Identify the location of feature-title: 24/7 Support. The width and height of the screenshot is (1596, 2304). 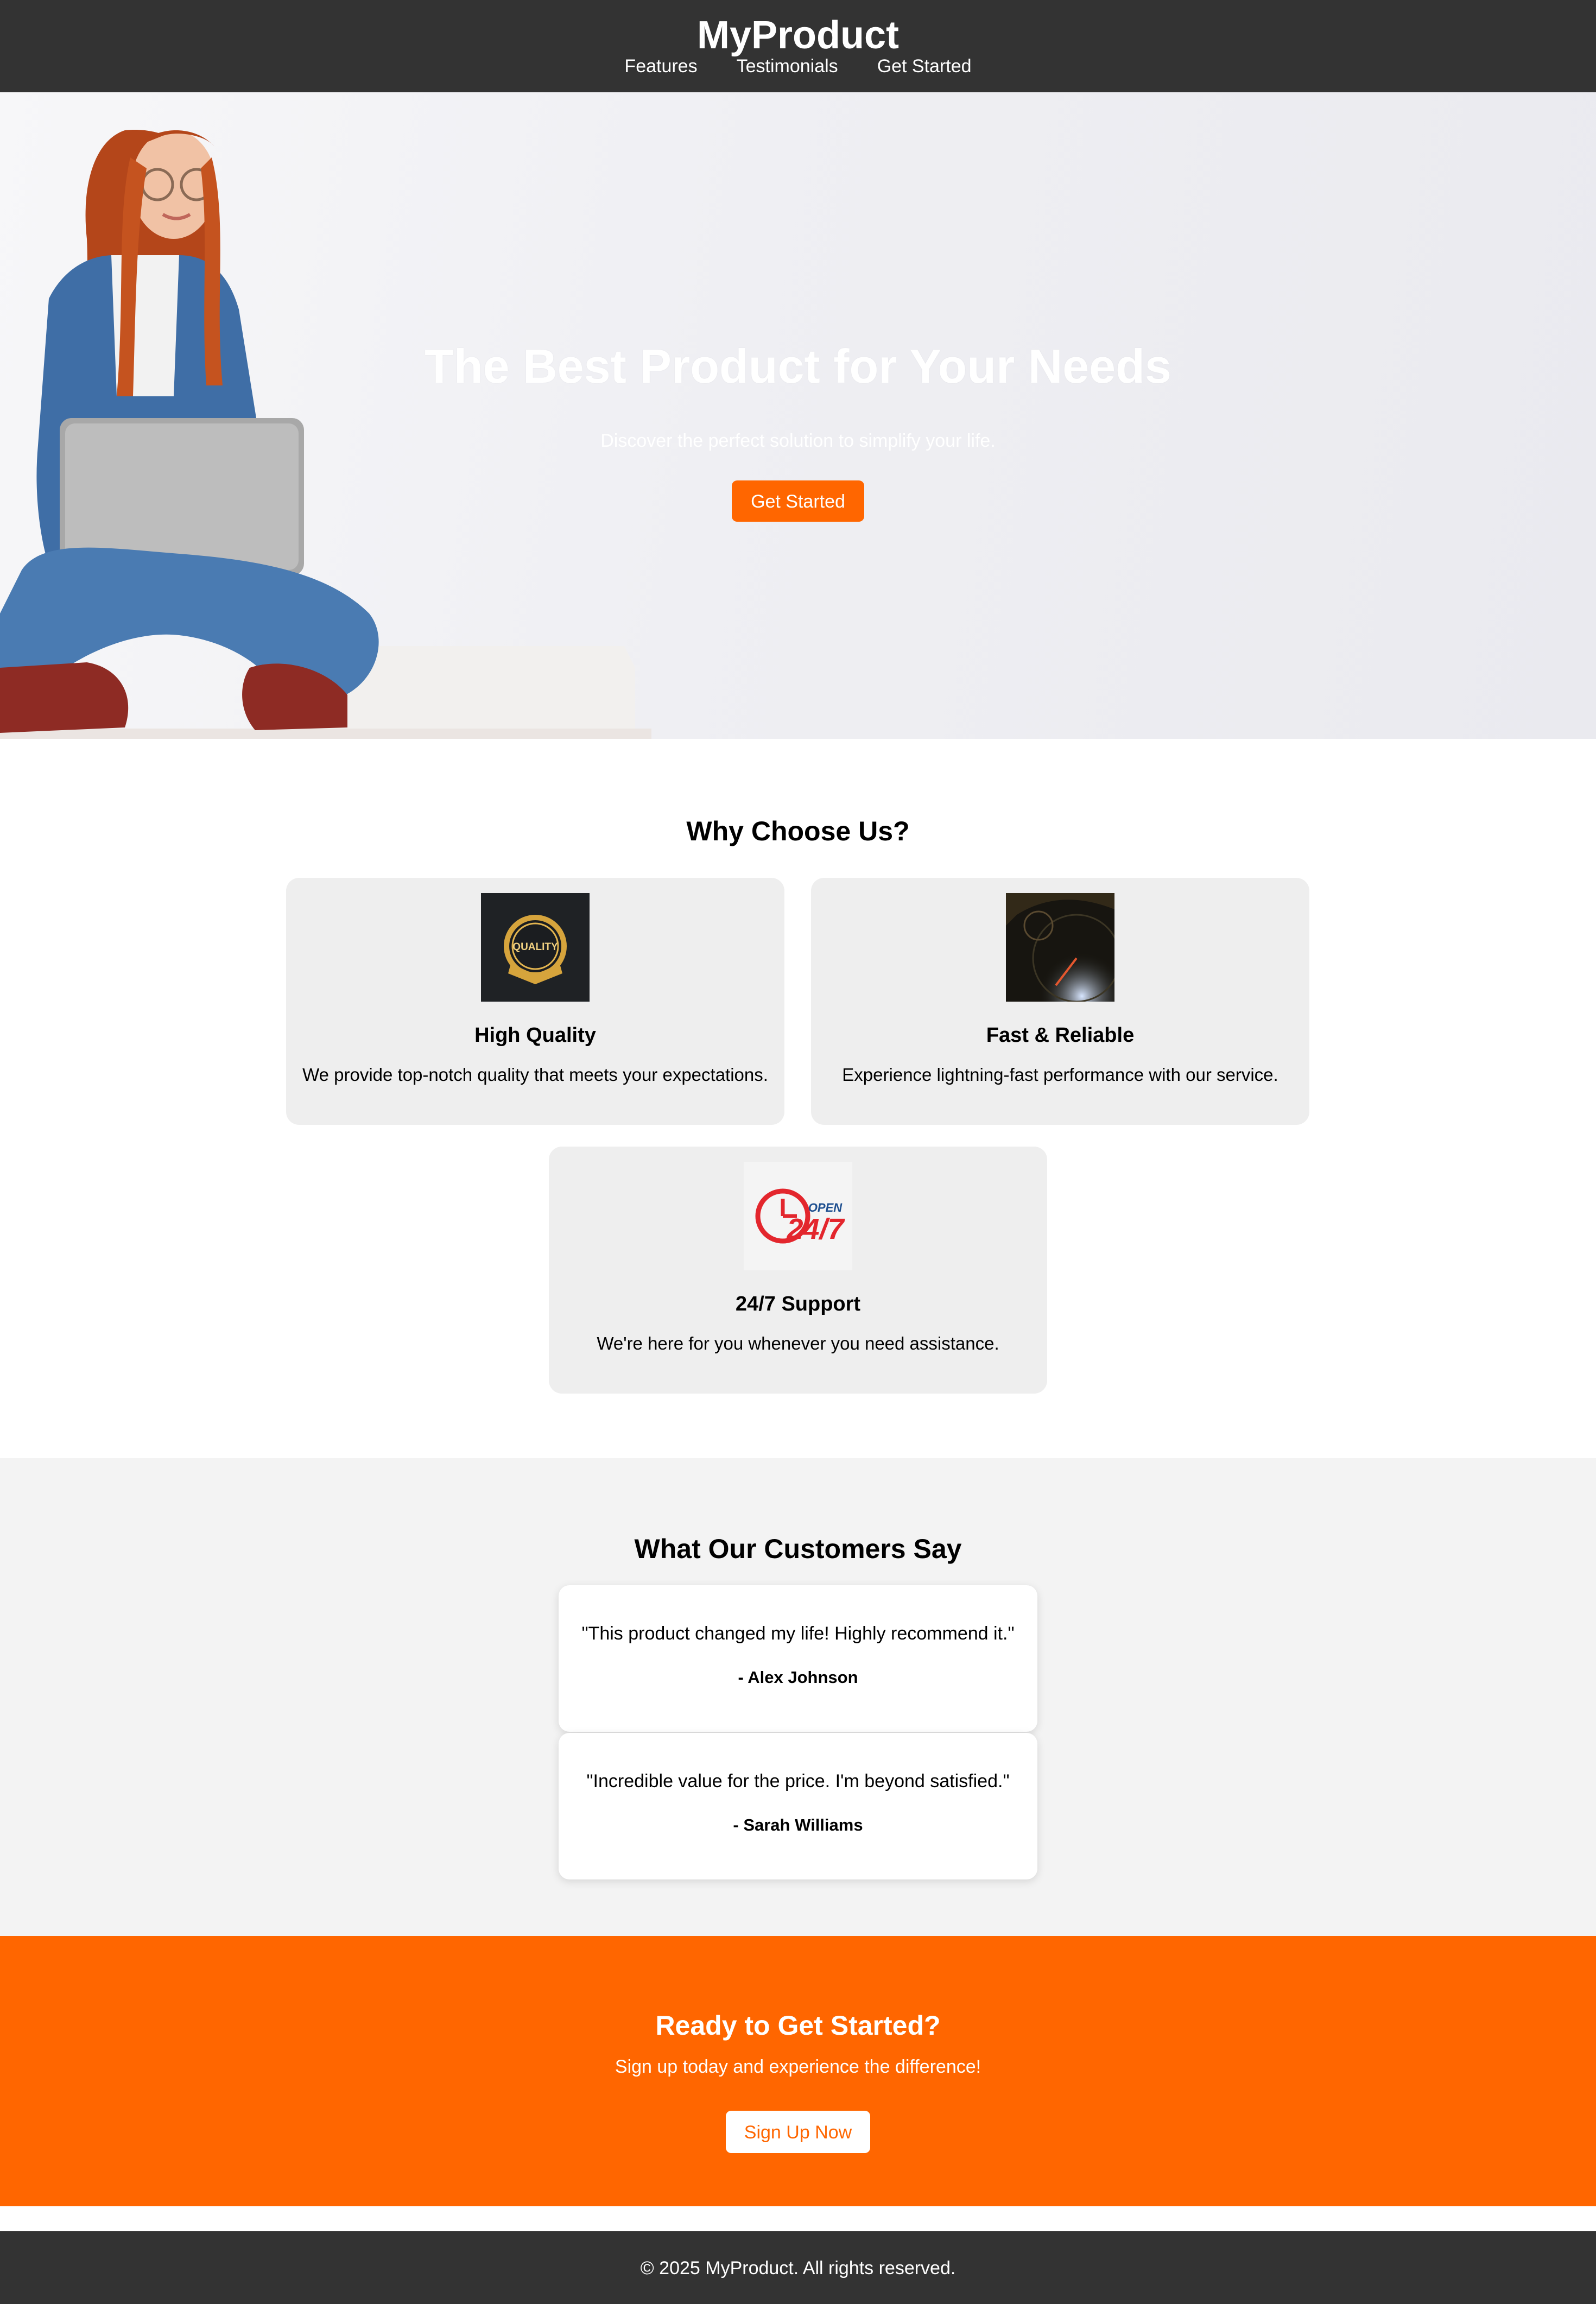
(798, 1304).